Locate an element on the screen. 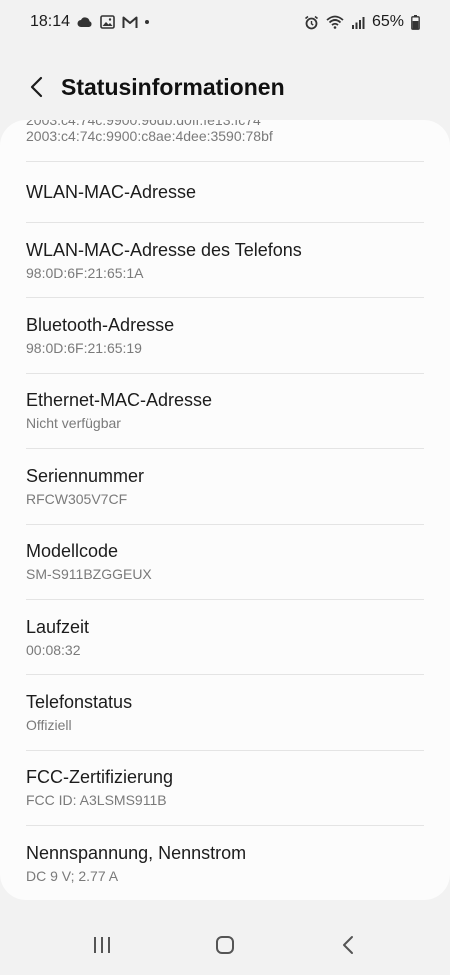 The width and height of the screenshot is (450, 975). item-title: FCC-Zertifizierung is located at coordinates (100, 777).